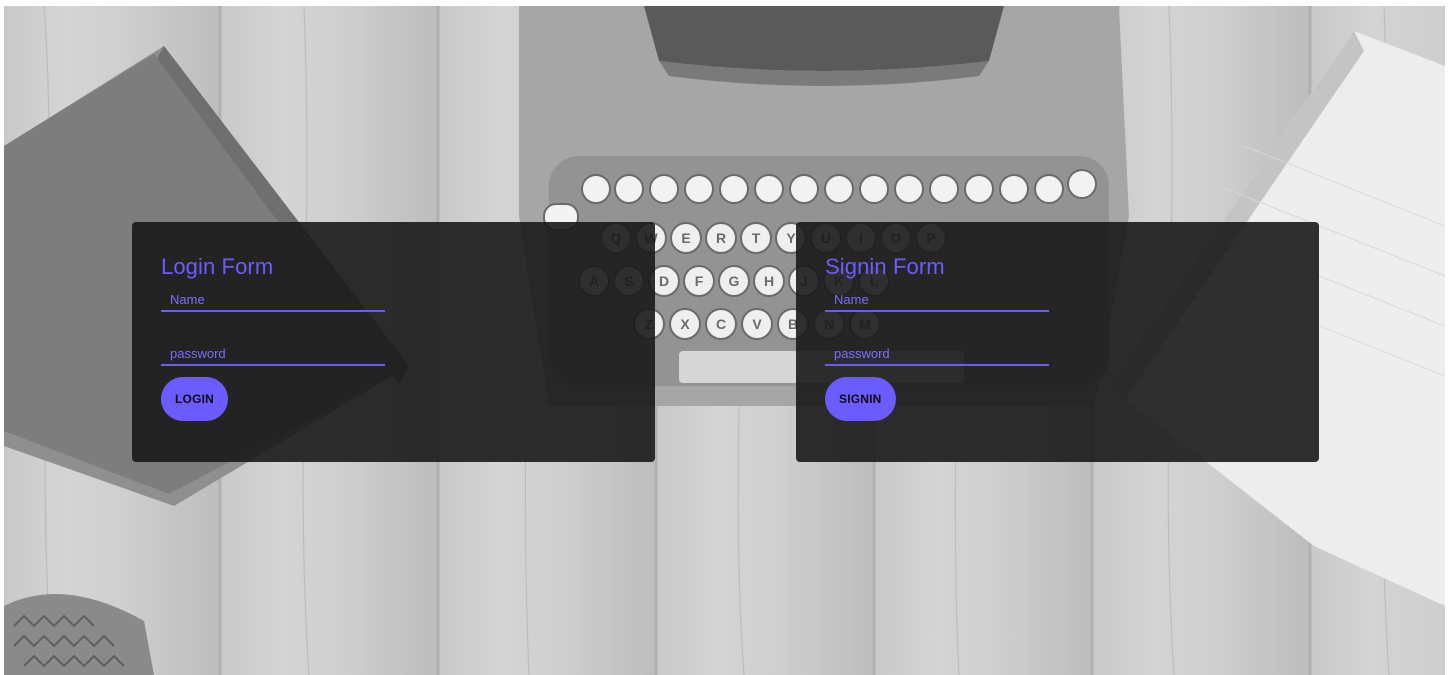 This screenshot has width=1453, height=675. I want to click on typewriter-key-label: D, so click(664, 281).